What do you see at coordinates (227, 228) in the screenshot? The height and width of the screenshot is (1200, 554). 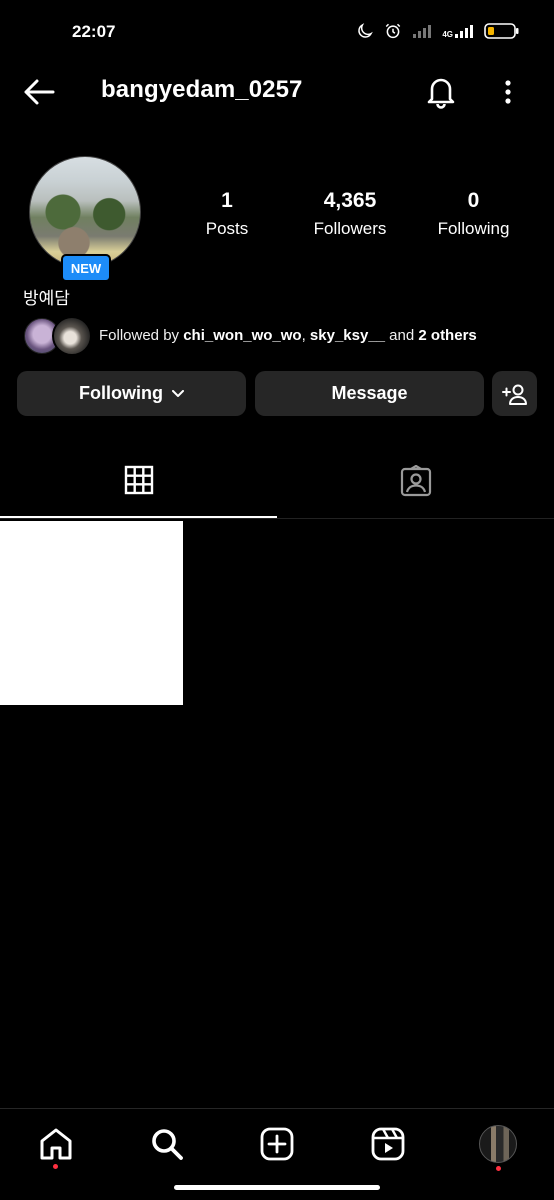 I see `stat-posts-label: Posts` at bounding box center [227, 228].